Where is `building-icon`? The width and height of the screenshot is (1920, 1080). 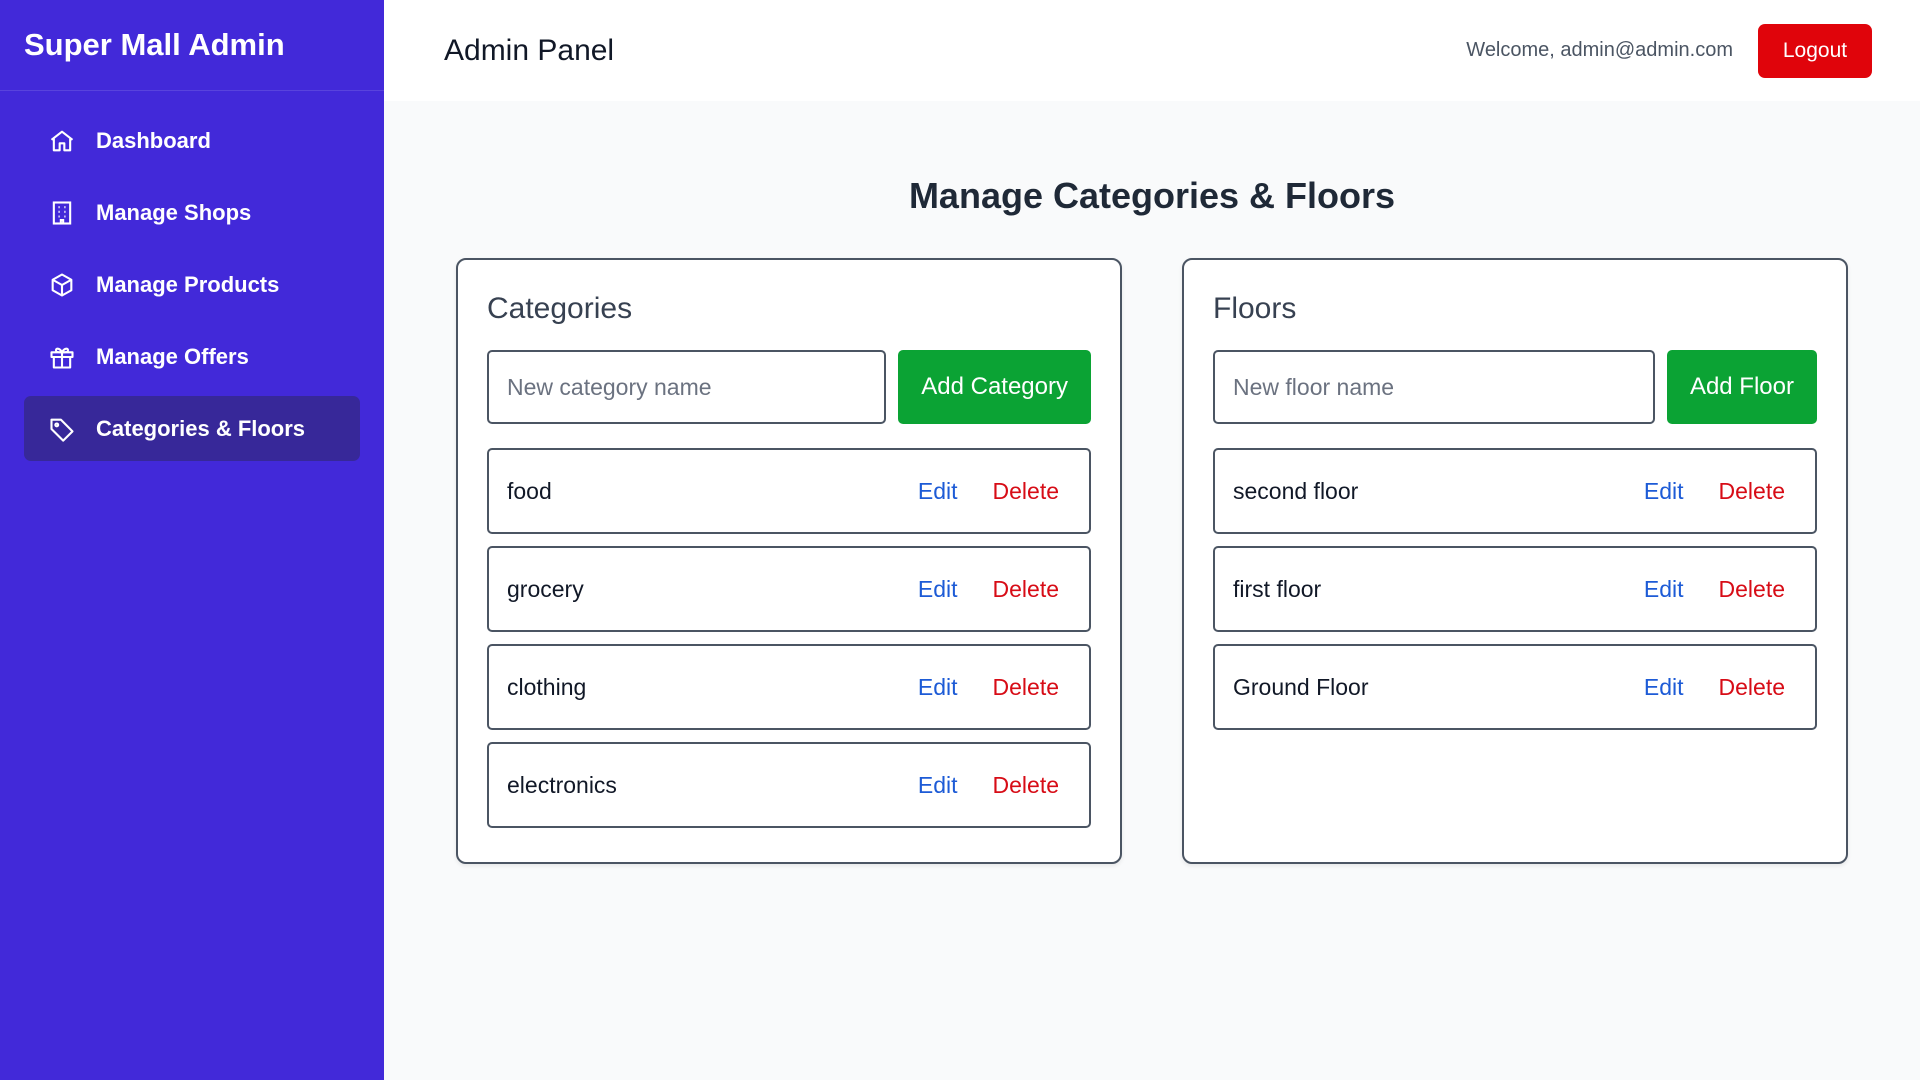
building-icon is located at coordinates (62, 213).